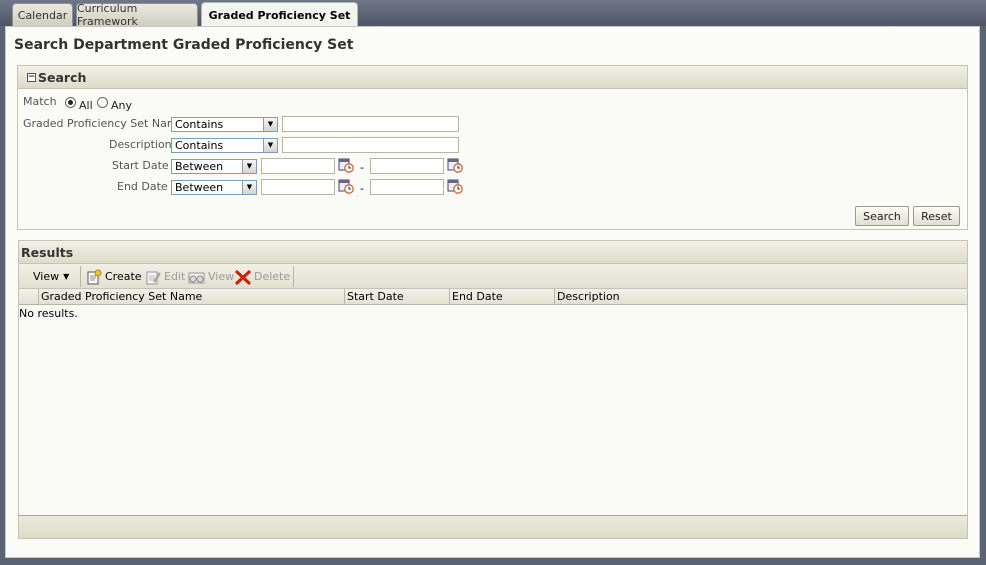 This screenshot has height=565, width=986. Describe the element at coordinates (47, 252) in the screenshot. I see `results-panel-title: Results` at that location.